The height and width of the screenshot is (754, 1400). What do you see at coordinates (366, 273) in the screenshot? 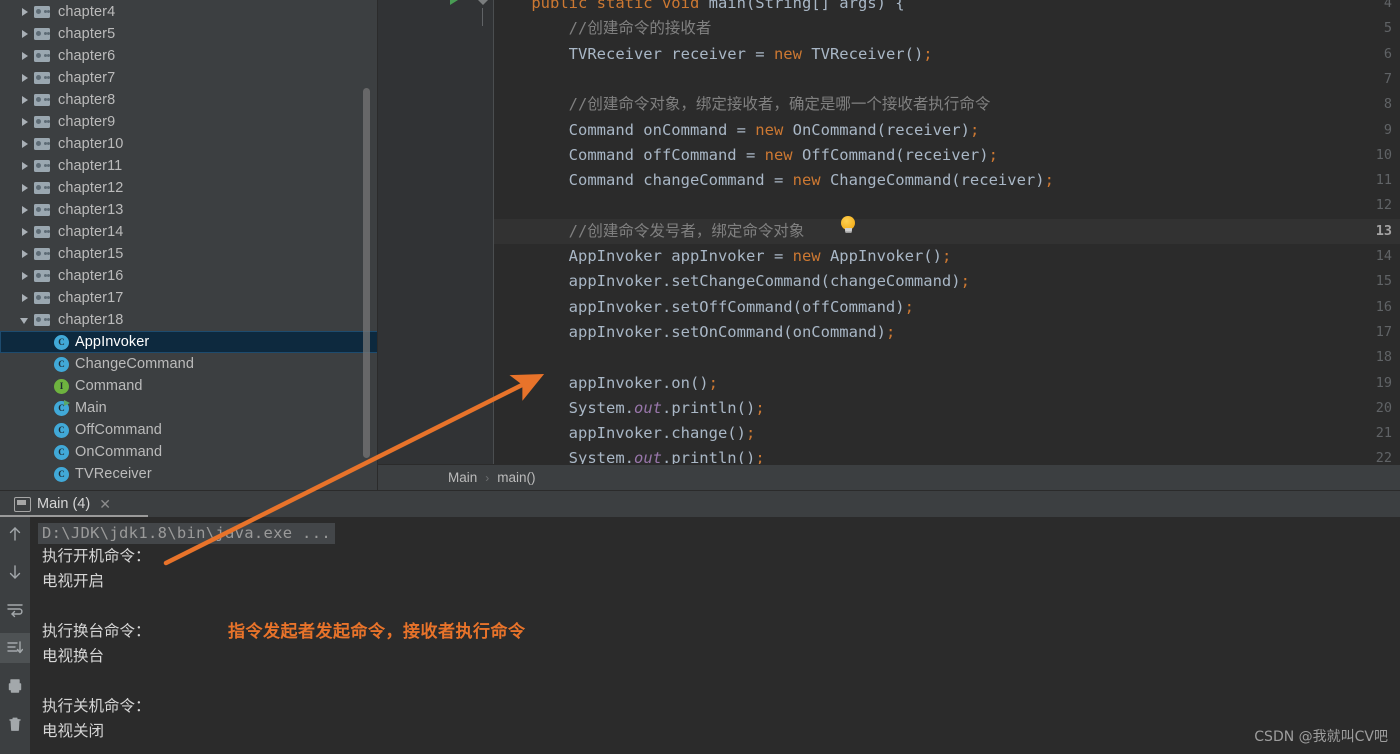
I see `project-tree-scrollbar` at bounding box center [366, 273].